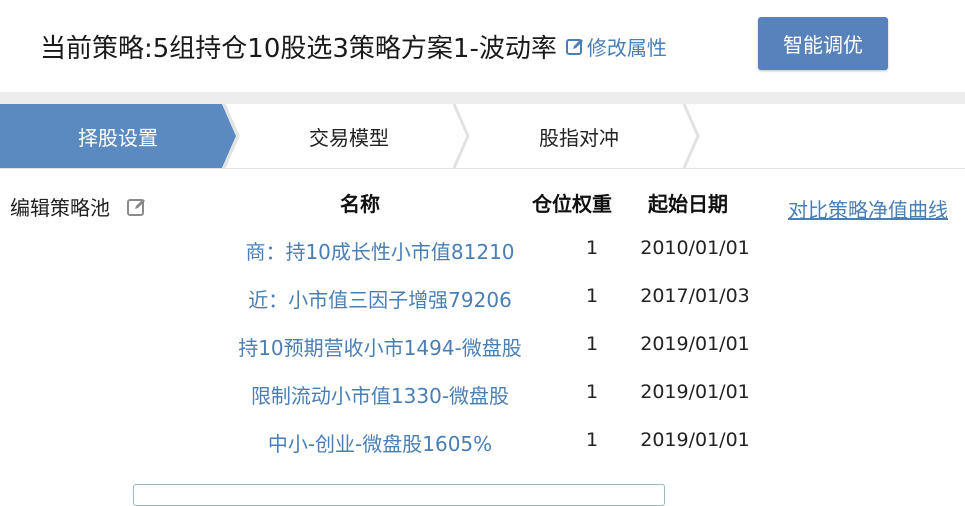 This screenshot has width=965, height=506. I want to click on step-tabs: 择股设置 交易模型 股指对冲, so click(482, 136).